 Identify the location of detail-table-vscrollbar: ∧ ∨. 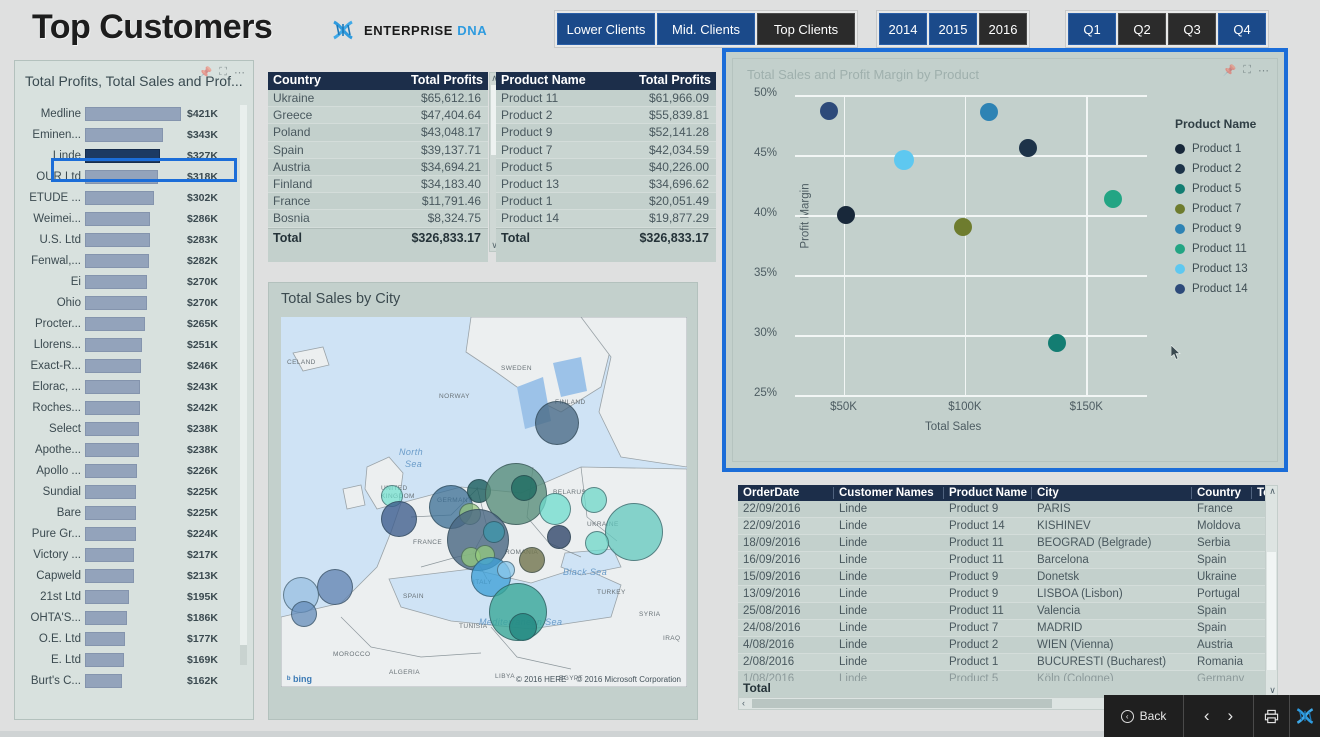
(1271, 591).